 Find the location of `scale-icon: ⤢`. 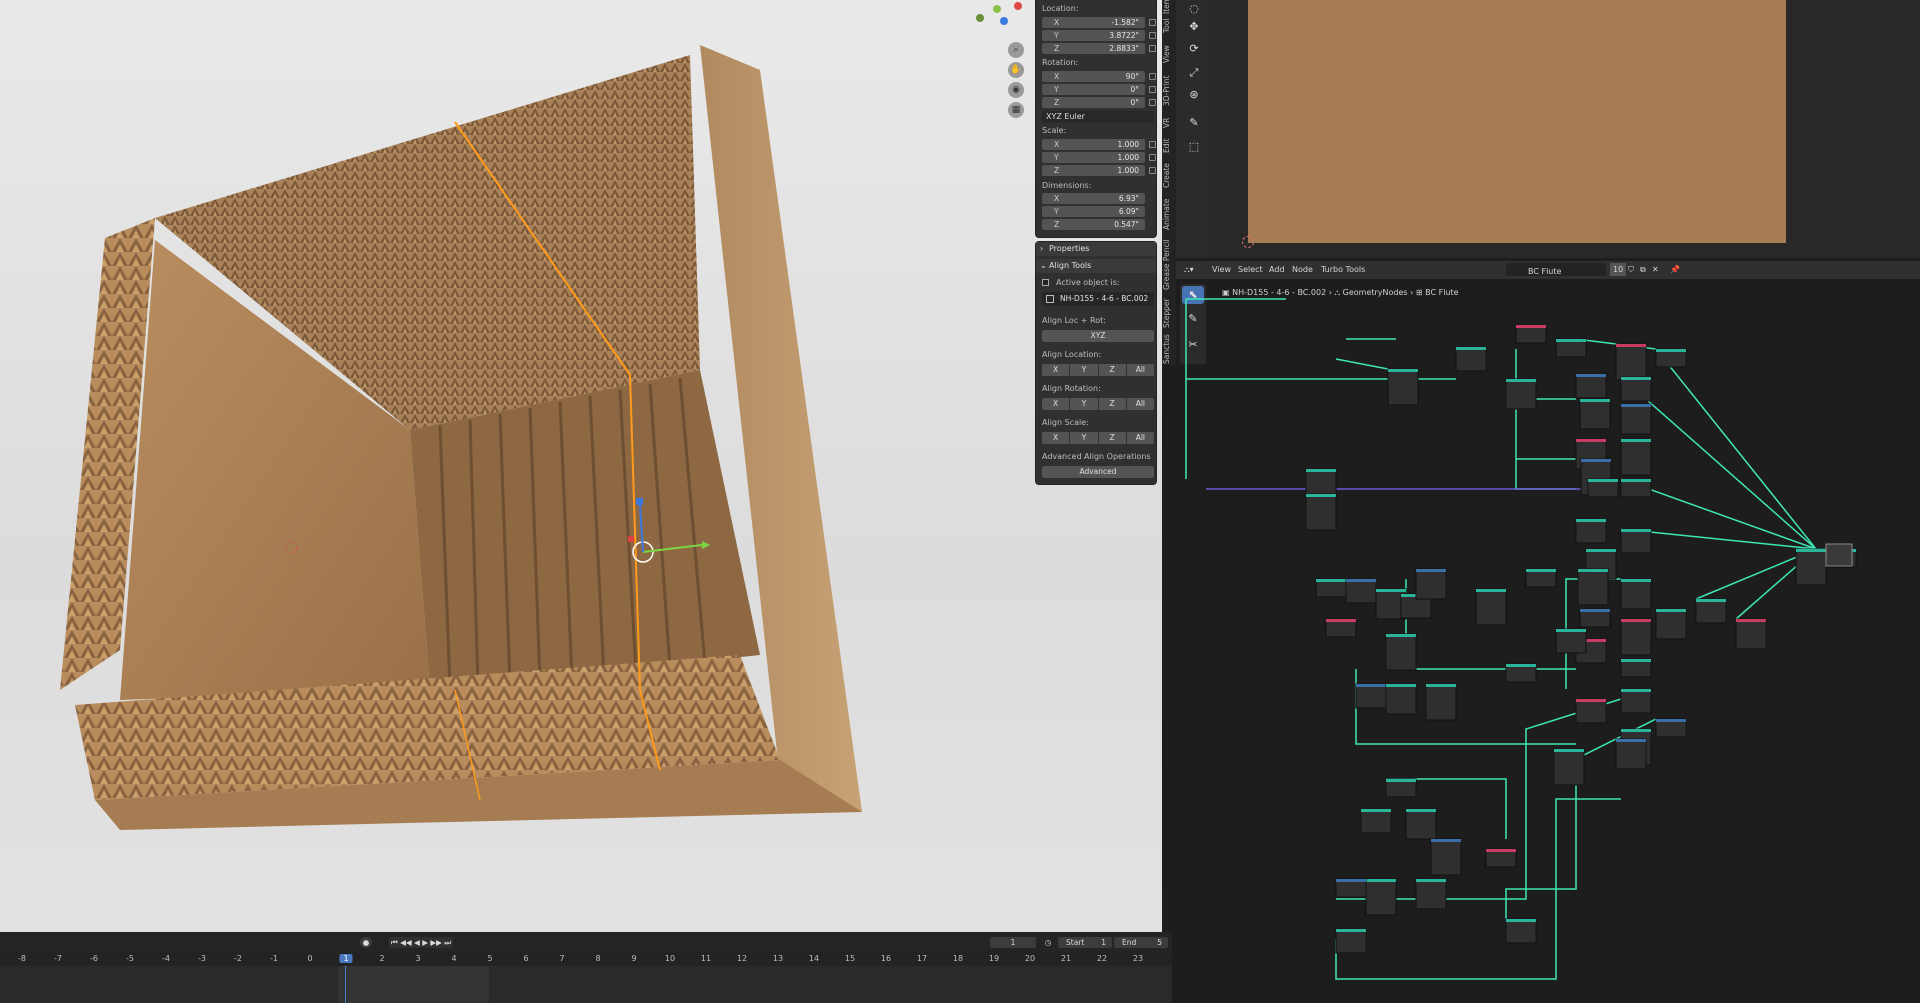

scale-icon: ⤢ is located at coordinates (1194, 73).